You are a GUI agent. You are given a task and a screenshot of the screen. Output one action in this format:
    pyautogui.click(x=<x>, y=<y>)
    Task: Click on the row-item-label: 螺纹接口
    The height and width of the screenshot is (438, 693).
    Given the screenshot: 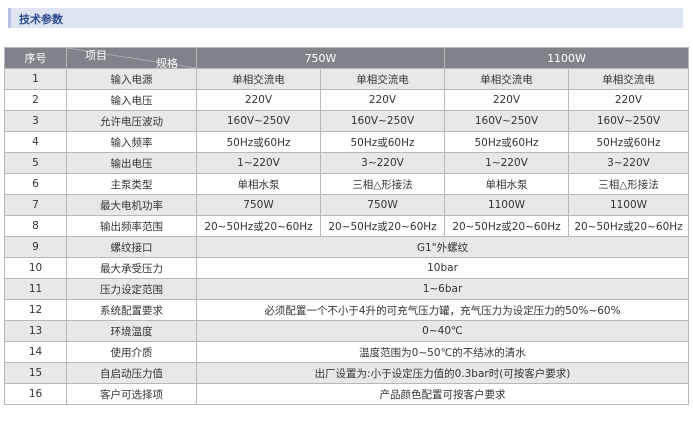 What is the action you would take?
    pyautogui.click(x=131, y=247)
    